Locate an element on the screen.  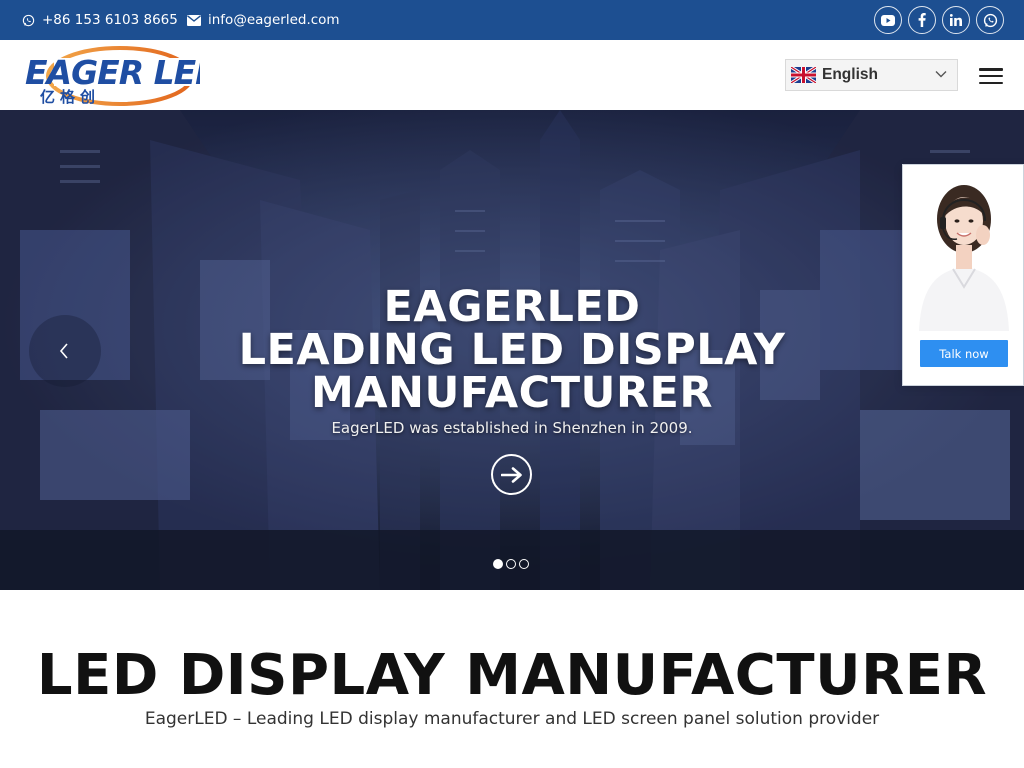
hero-arrow-button is located at coordinates (511, 474).